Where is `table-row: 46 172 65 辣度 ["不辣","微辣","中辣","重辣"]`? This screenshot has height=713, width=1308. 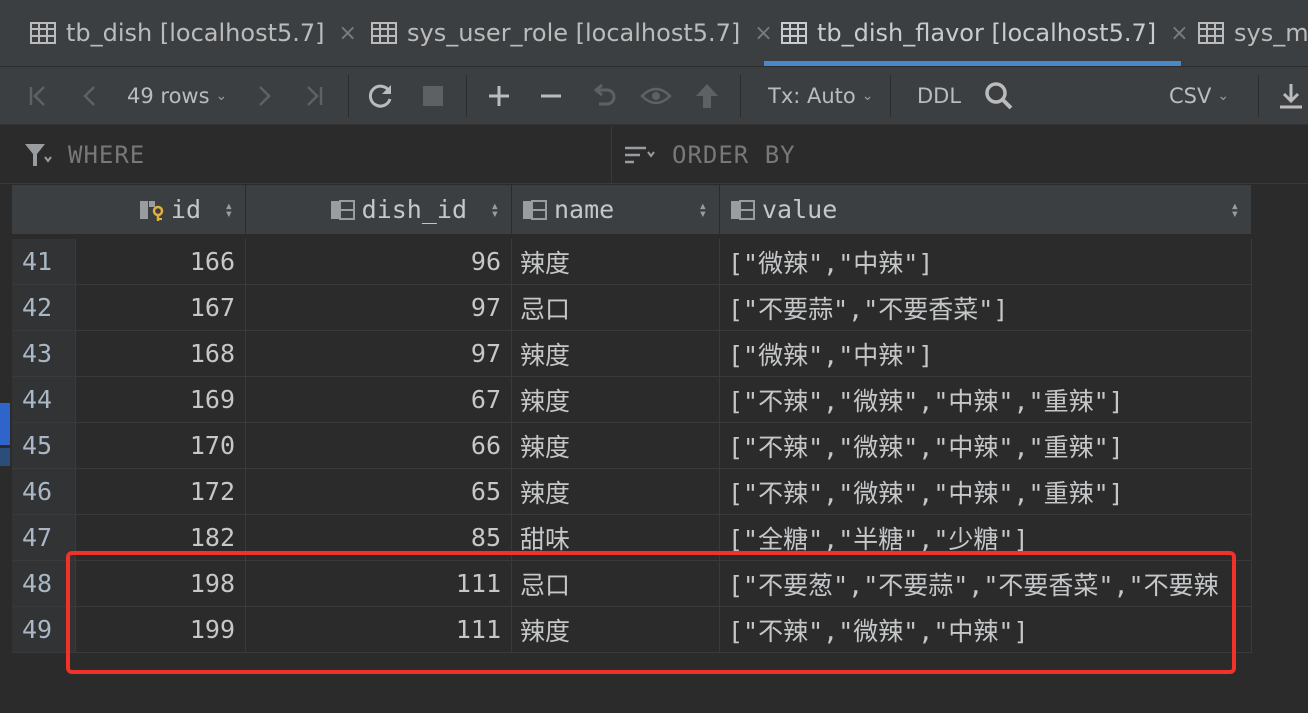 table-row: 46 172 65 辣度 ["不辣","微辣","中辣","重辣"] is located at coordinates (632, 492).